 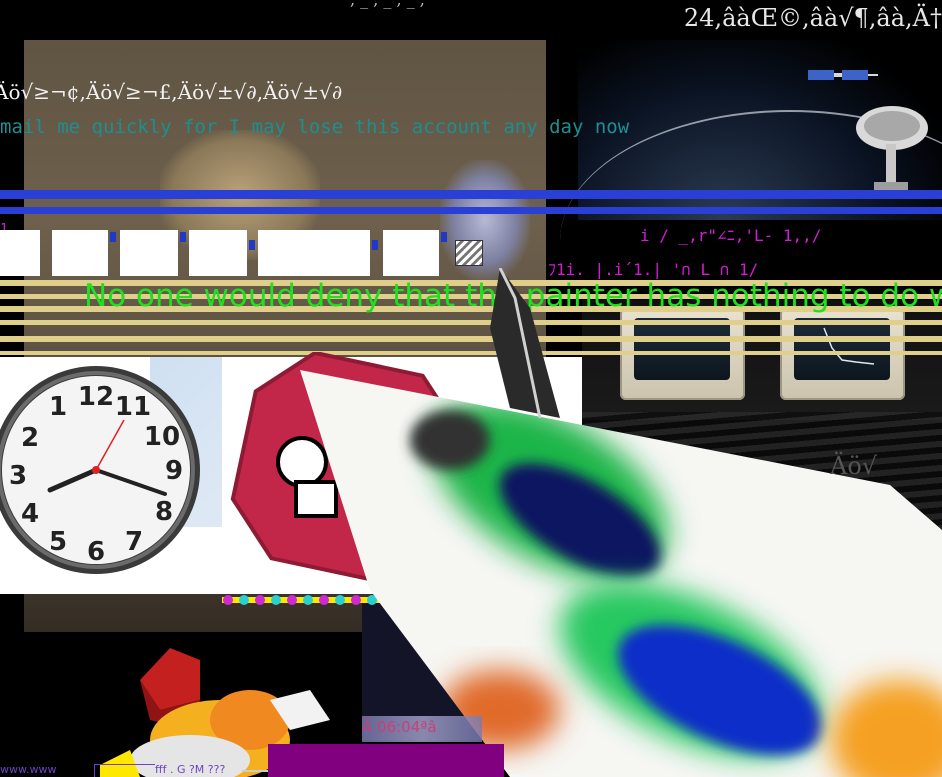 What do you see at coordinates (387, 4) in the screenshot?
I see `top-glyph-fragments: , _ , _ , _ ,` at bounding box center [387, 4].